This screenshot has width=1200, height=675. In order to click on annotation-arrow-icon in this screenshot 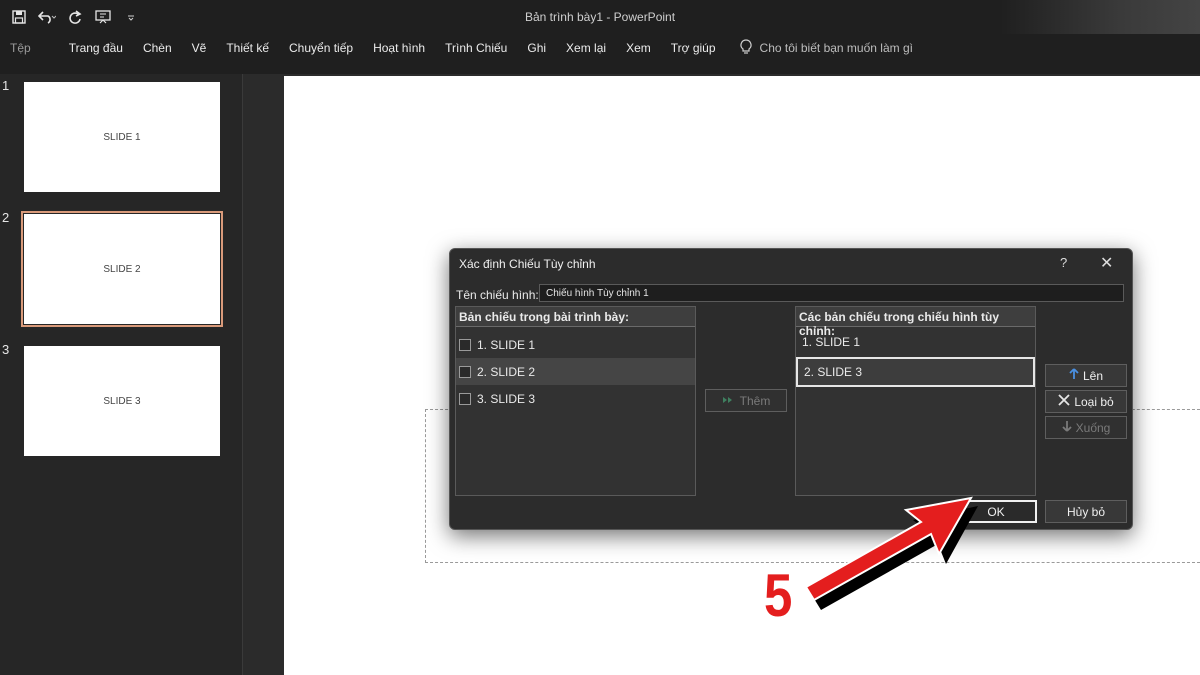, I will do `click(891, 553)`.